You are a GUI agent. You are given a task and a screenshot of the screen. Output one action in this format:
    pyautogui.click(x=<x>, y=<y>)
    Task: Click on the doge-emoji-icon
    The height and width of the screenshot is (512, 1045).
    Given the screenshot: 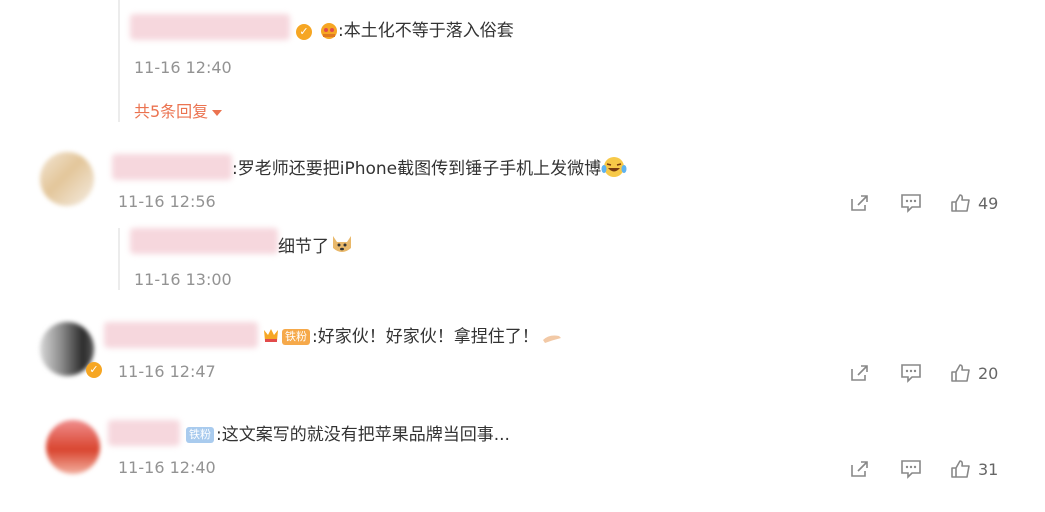 What is the action you would take?
    pyautogui.click(x=342, y=247)
    